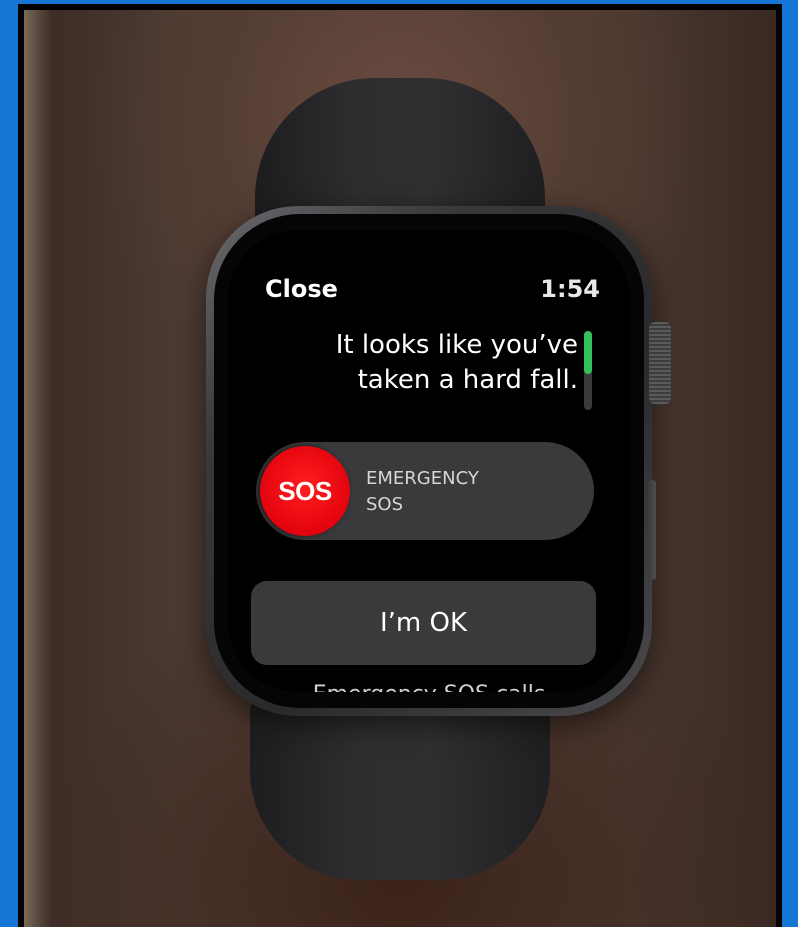 This screenshot has width=798, height=927. Describe the element at coordinates (456, 345) in the screenshot. I see `fall-alert-line-1: It looks like you’ve` at that location.